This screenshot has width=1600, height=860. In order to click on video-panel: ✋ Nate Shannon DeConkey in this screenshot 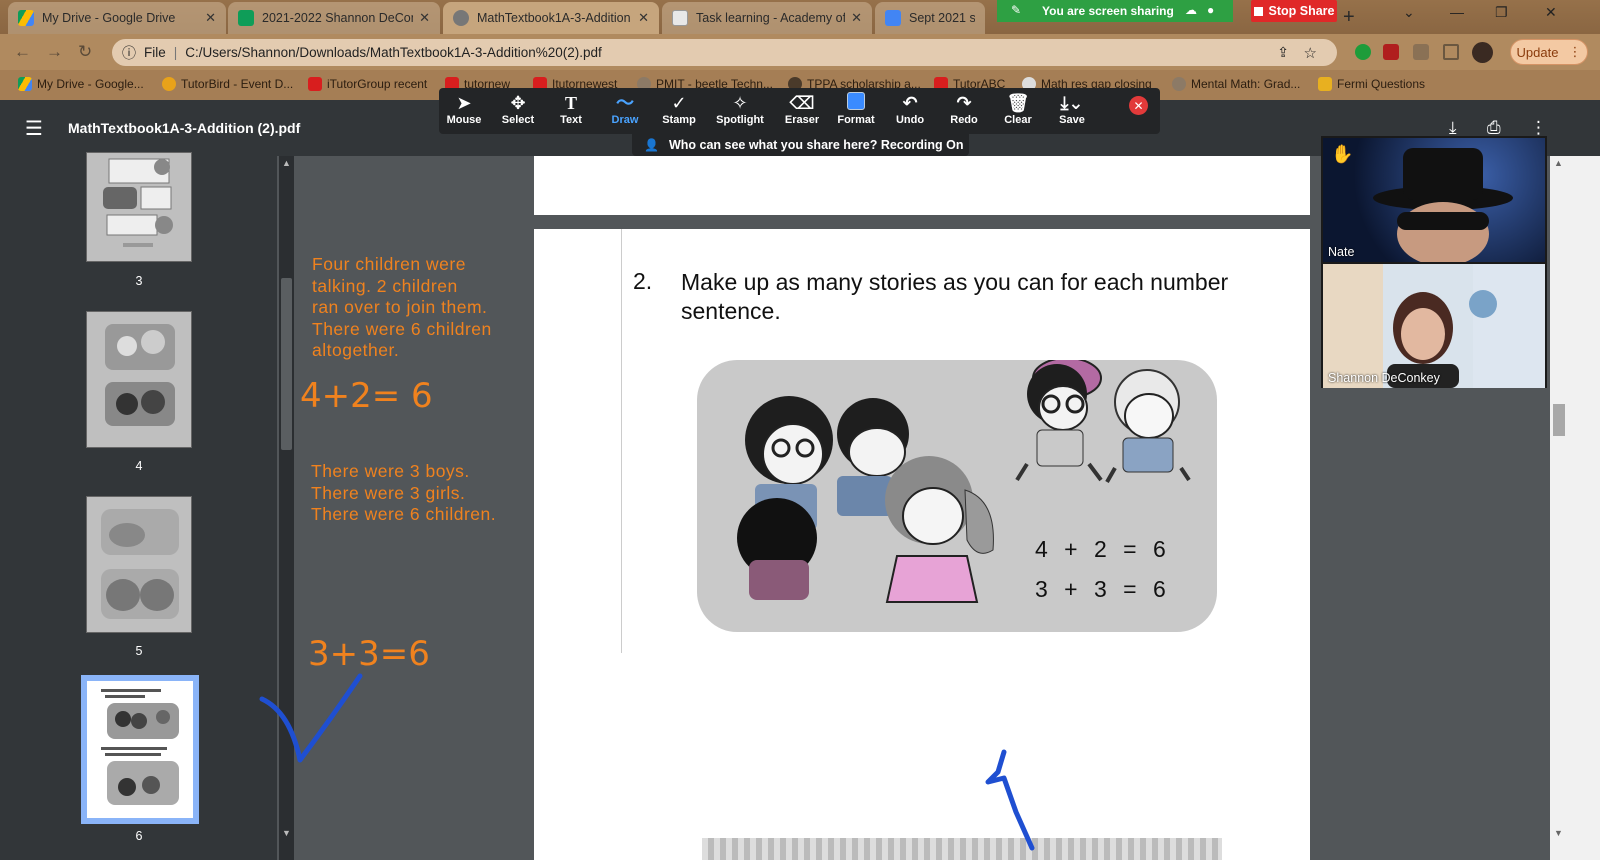, I will do `click(1434, 262)`.